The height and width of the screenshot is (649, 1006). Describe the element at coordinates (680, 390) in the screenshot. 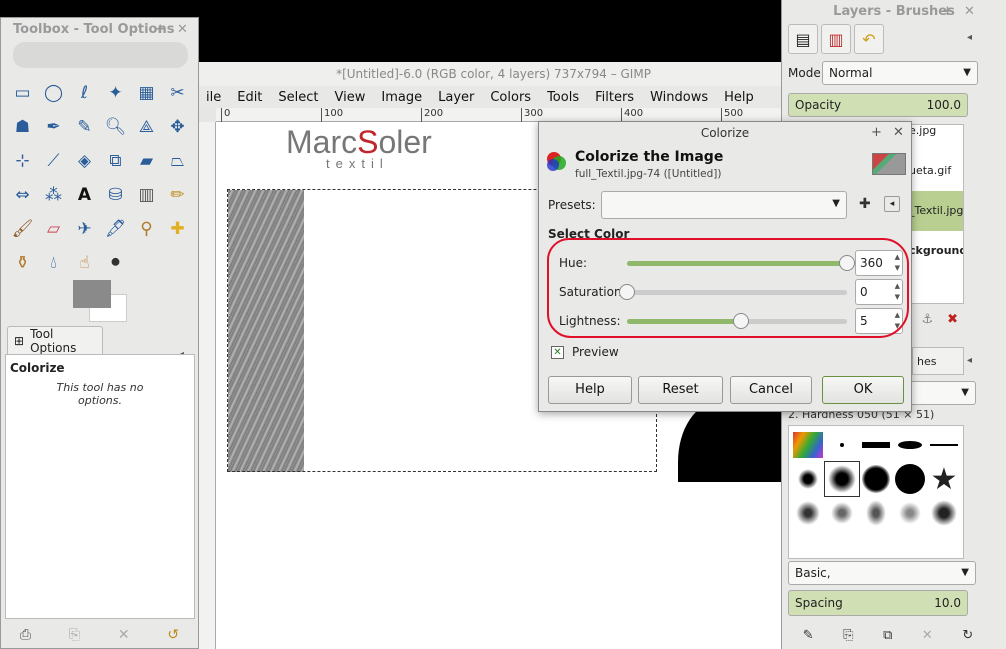

I see `reset-button: Reset` at that location.